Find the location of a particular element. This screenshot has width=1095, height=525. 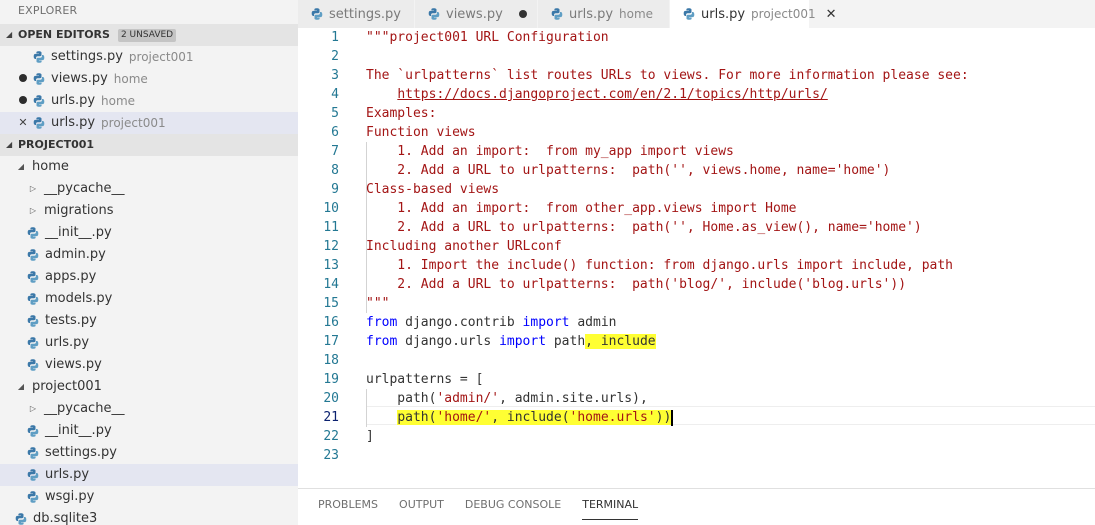

open-editors-header: ◢ OPEN EDITORS 2 UNSAVED is located at coordinates (149, 35).